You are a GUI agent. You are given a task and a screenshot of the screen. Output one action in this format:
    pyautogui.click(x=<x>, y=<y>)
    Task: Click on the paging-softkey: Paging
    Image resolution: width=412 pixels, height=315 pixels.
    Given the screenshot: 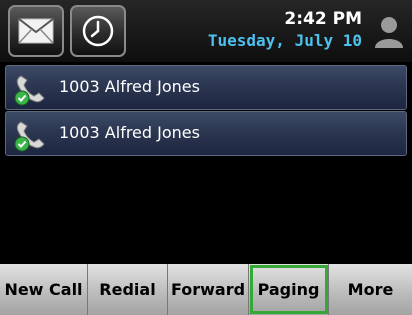 What is the action you would take?
    pyautogui.click(x=289, y=289)
    